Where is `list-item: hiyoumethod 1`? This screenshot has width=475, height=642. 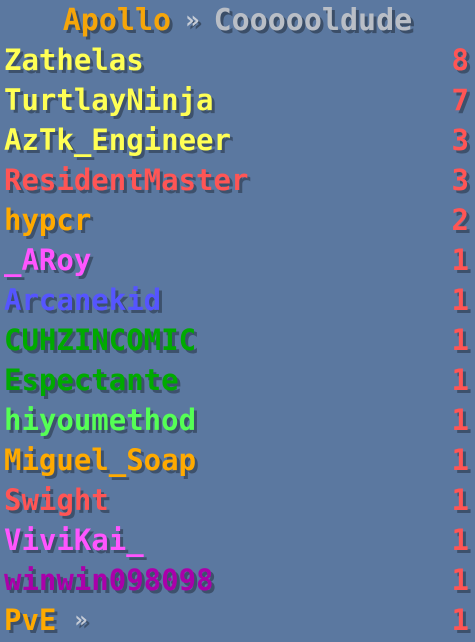
list-item: hiyoumethod 1 is located at coordinates (237, 420).